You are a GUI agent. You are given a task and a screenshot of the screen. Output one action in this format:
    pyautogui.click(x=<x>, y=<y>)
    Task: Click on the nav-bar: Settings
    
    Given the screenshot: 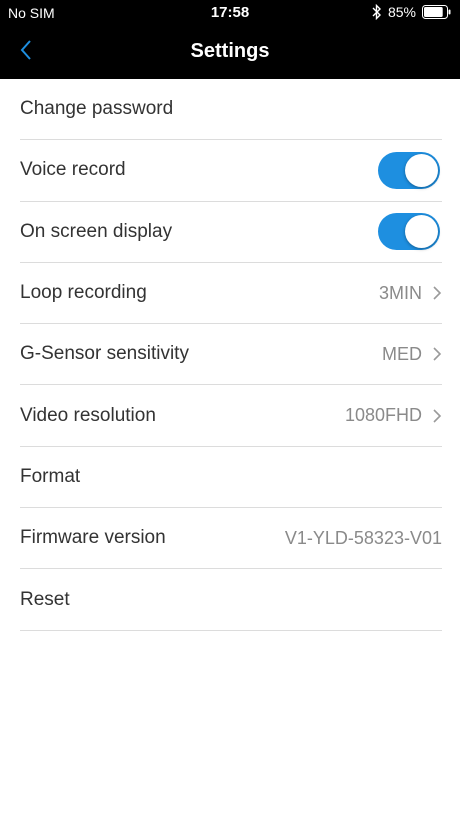 What is the action you would take?
    pyautogui.click(x=230, y=52)
    